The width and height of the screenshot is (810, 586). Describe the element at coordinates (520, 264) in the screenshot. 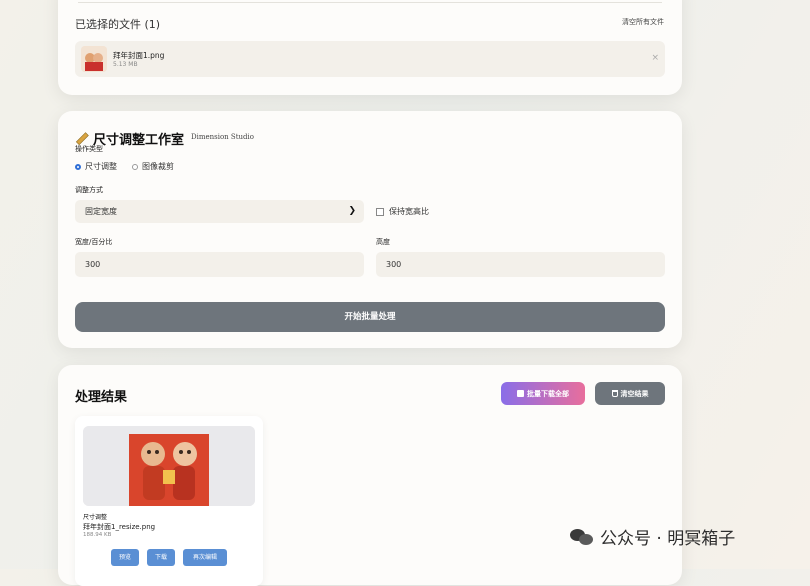

I see `height-input: 300` at that location.